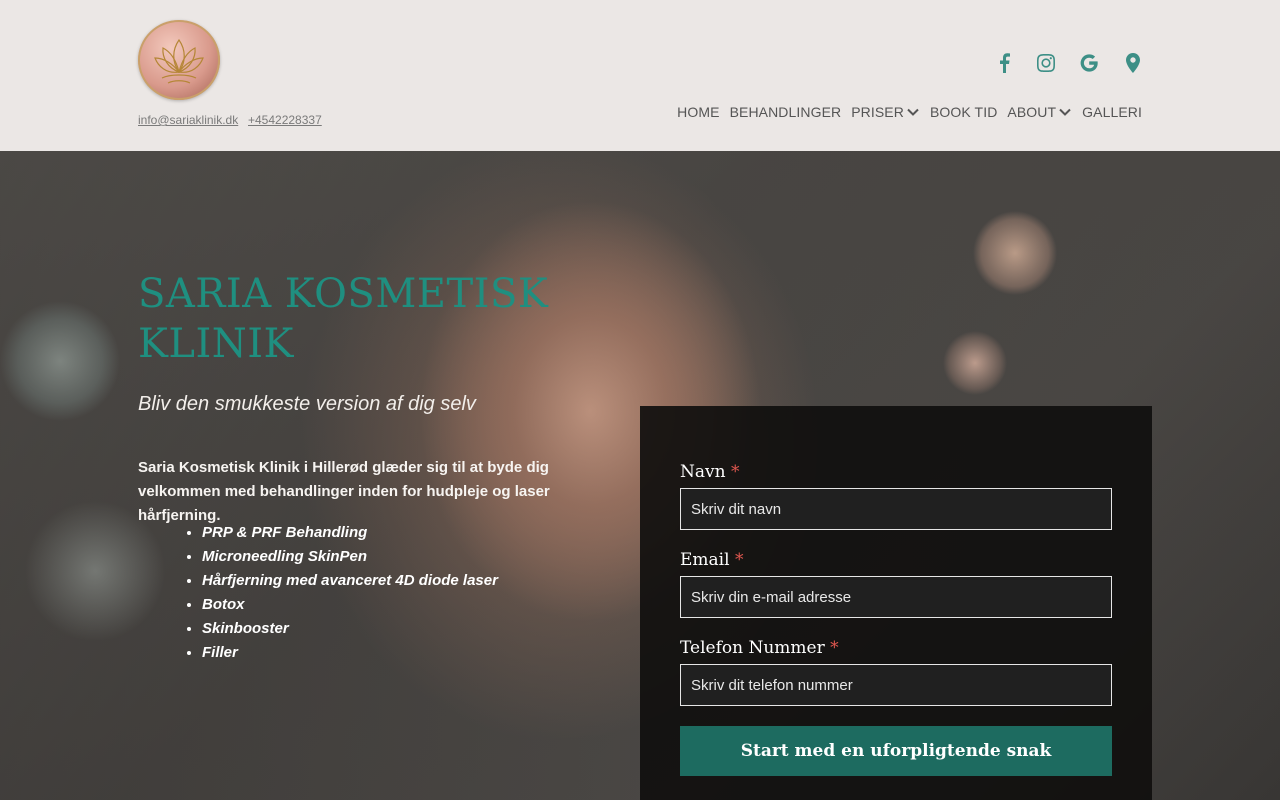 The width and height of the screenshot is (1280, 800). I want to click on nav-about: ABOUT, so click(1039, 112).